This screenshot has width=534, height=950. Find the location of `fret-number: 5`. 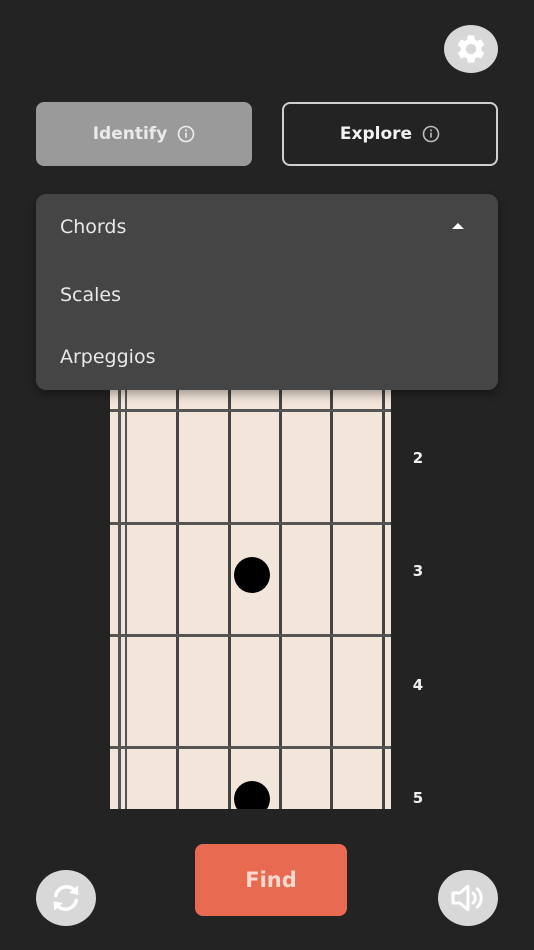

fret-number: 5 is located at coordinates (418, 798).